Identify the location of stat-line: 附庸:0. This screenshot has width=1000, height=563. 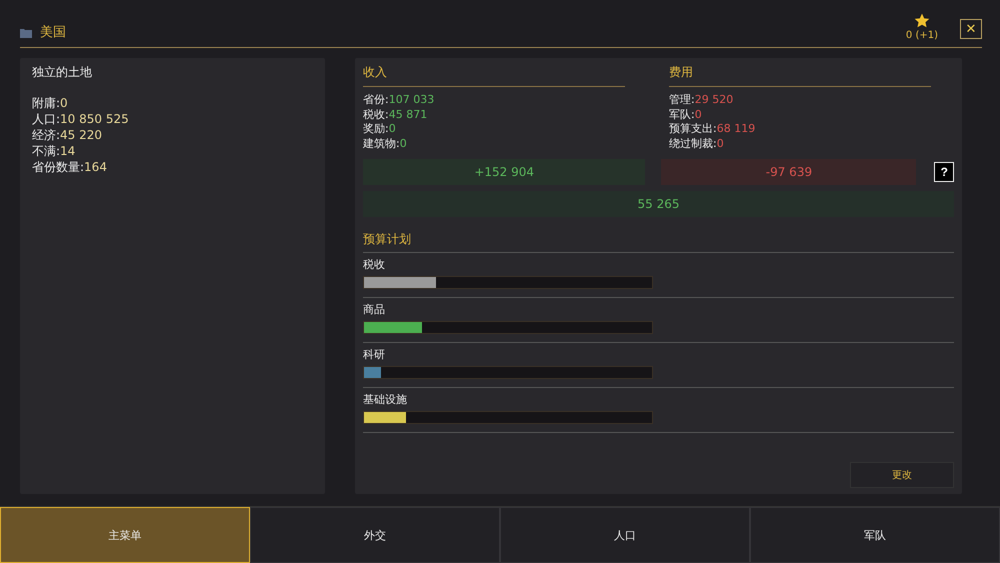
(50, 103).